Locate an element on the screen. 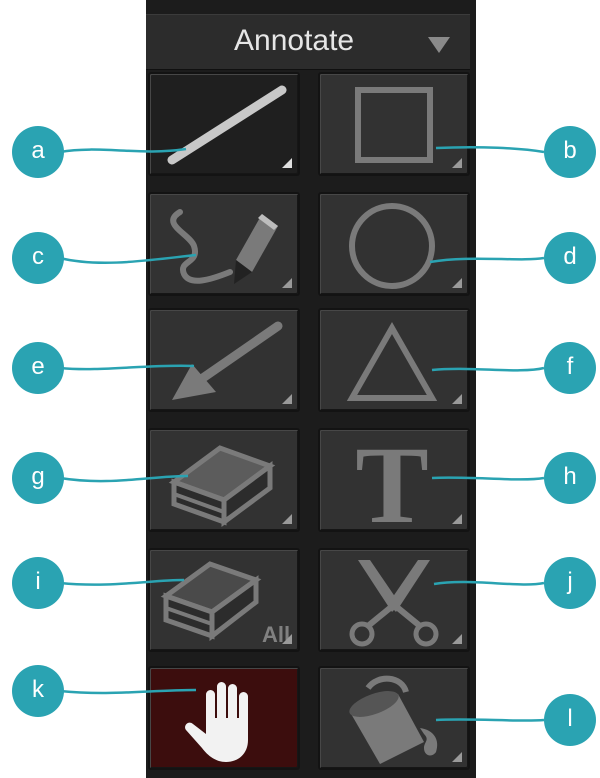  callout-b: b is located at coordinates (570, 152).